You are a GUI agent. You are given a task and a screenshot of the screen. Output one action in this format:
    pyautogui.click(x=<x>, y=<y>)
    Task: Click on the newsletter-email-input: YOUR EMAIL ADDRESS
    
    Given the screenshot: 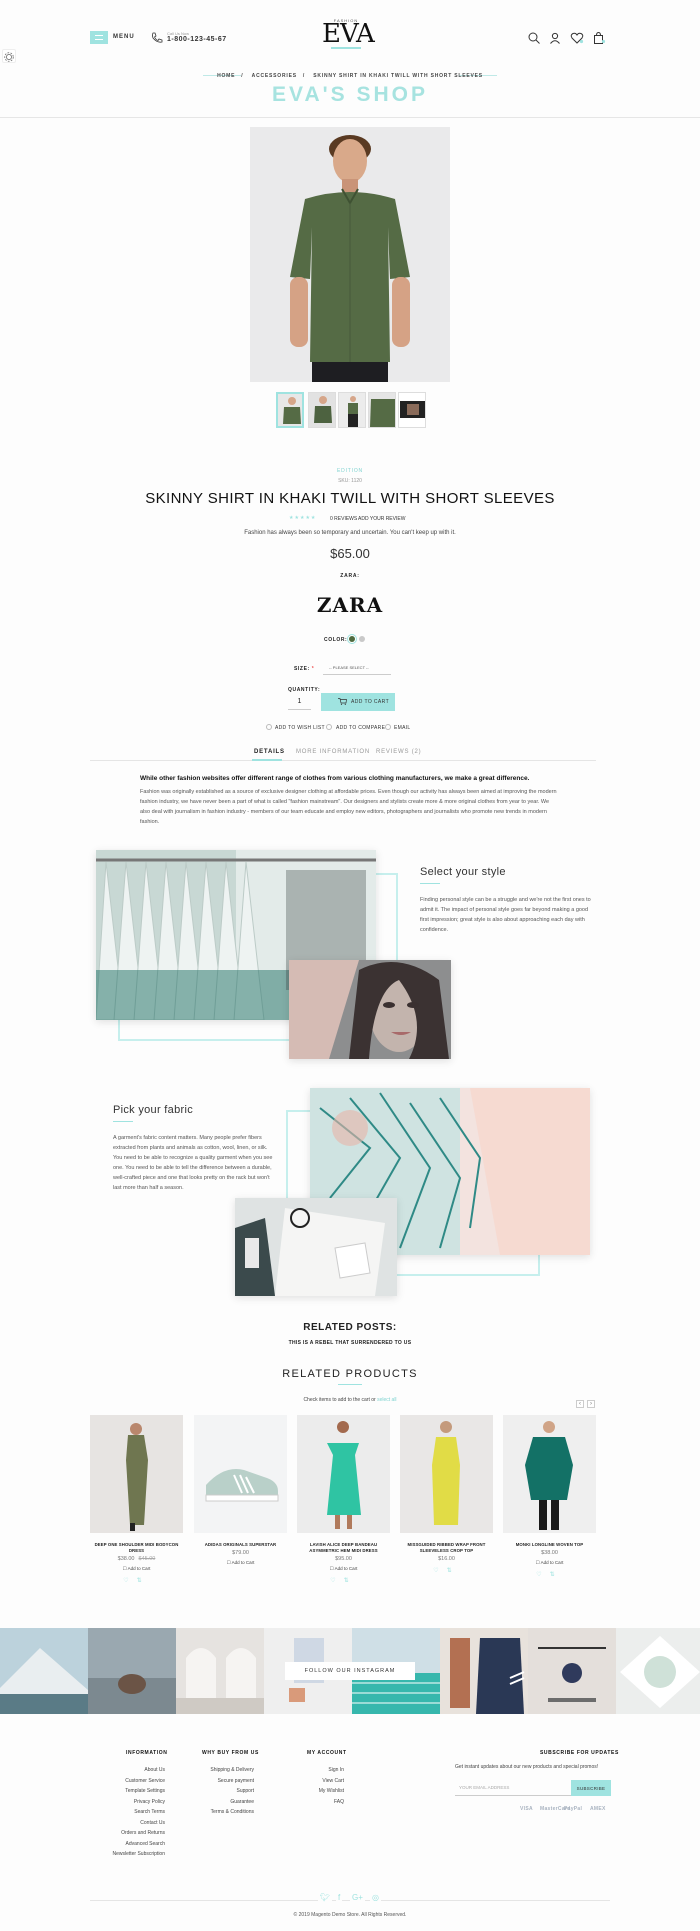 What is the action you would take?
    pyautogui.click(x=513, y=1788)
    